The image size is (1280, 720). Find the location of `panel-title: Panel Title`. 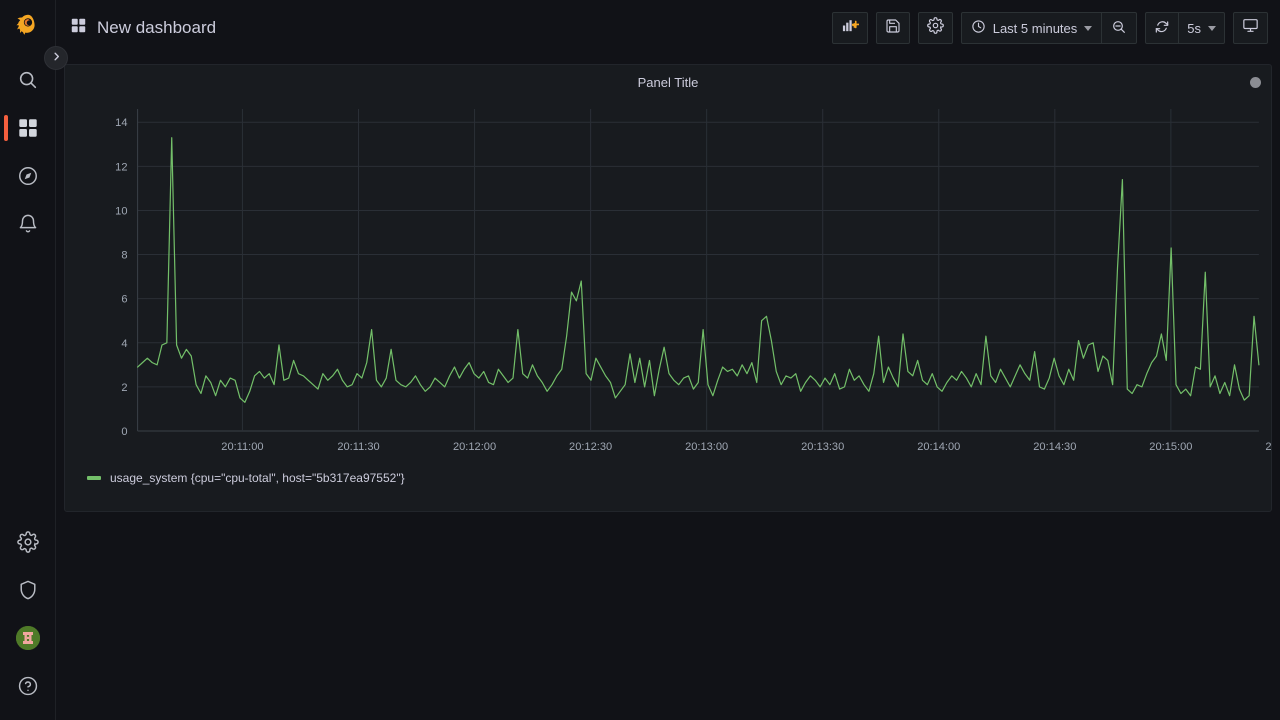

panel-title: Panel Title is located at coordinates (668, 82).